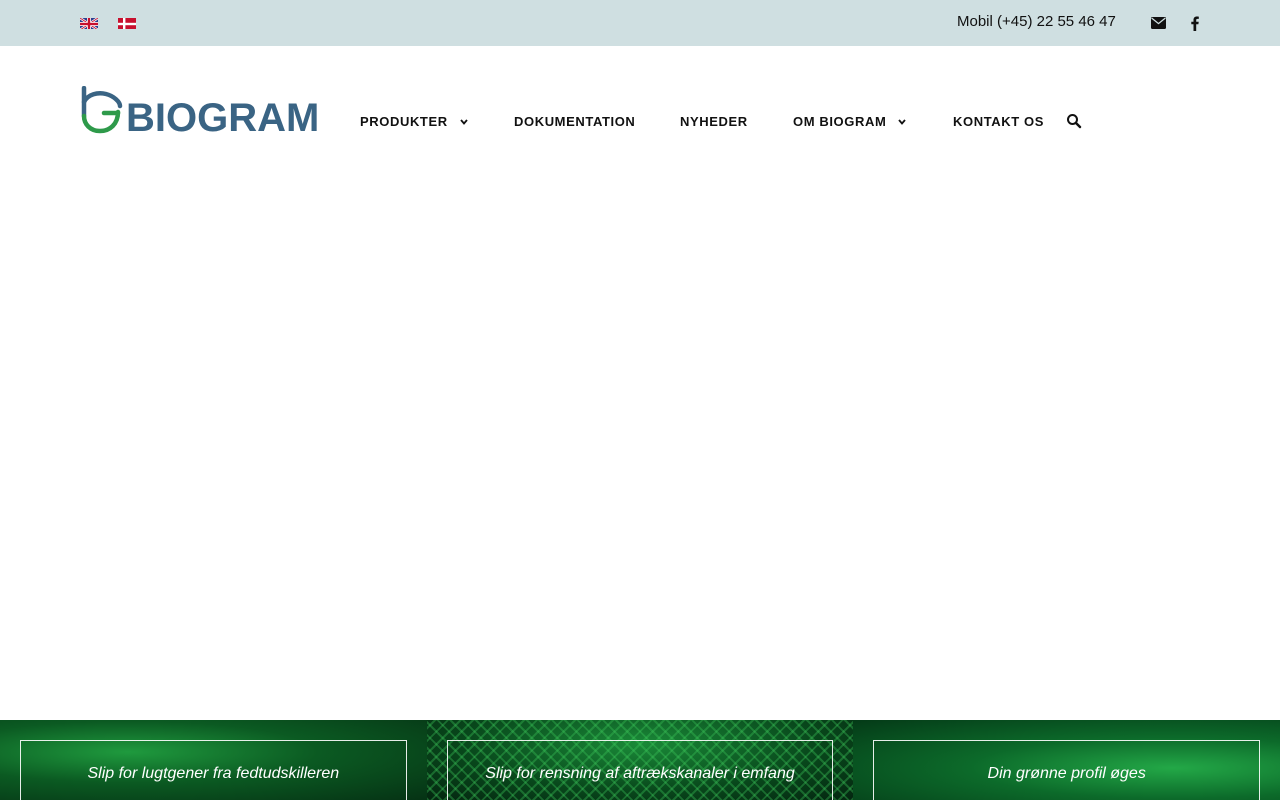 The image size is (1280, 800). What do you see at coordinates (127, 23) in the screenshot?
I see `danish-flag-icon` at bounding box center [127, 23].